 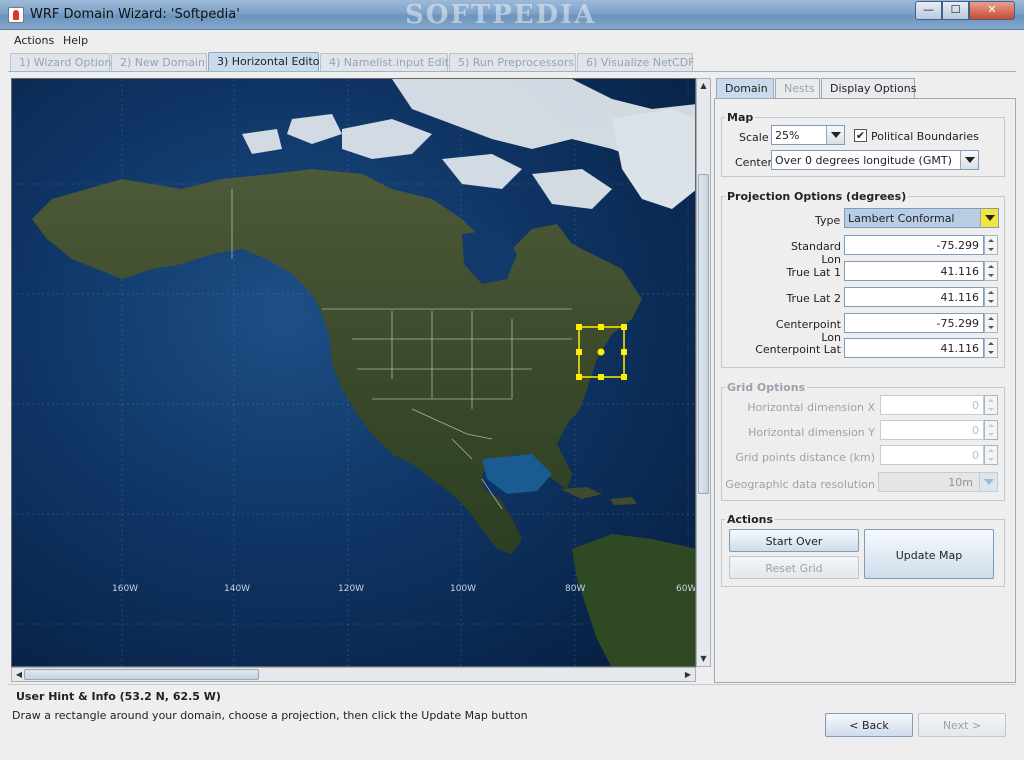 What do you see at coordinates (351, 589) in the screenshot?
I see `lon-label: 120W` at bounding box center [351, 589].